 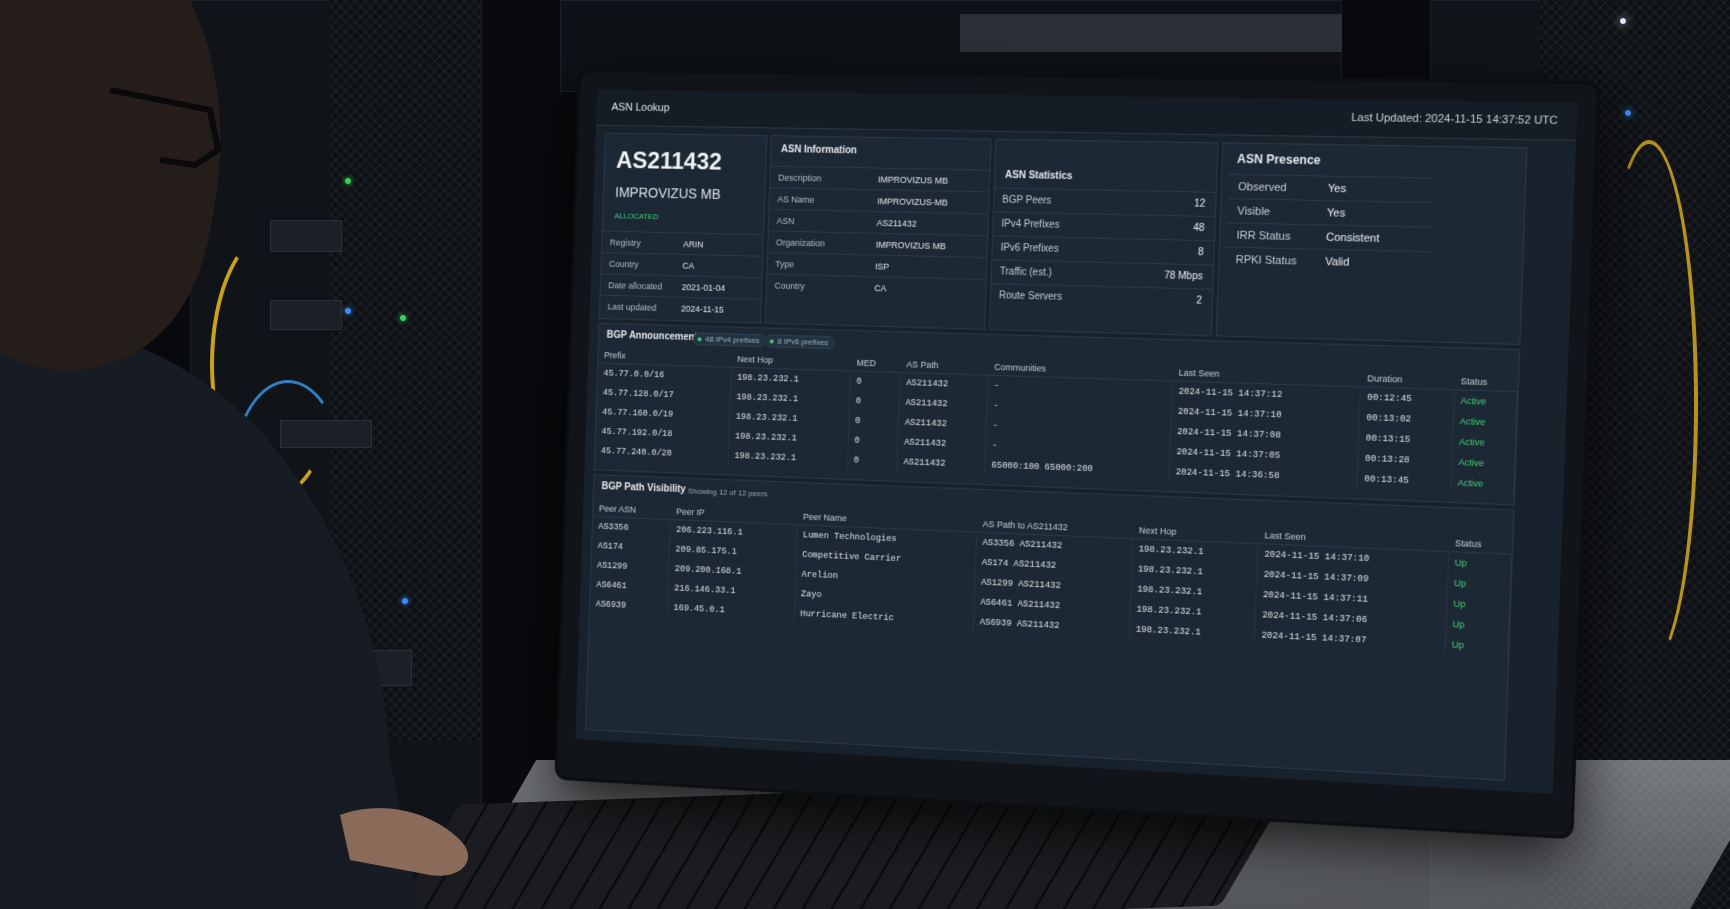 I want to click on peer-count-text: Showing 12 of 12 peers, so click(x=727, y=492).